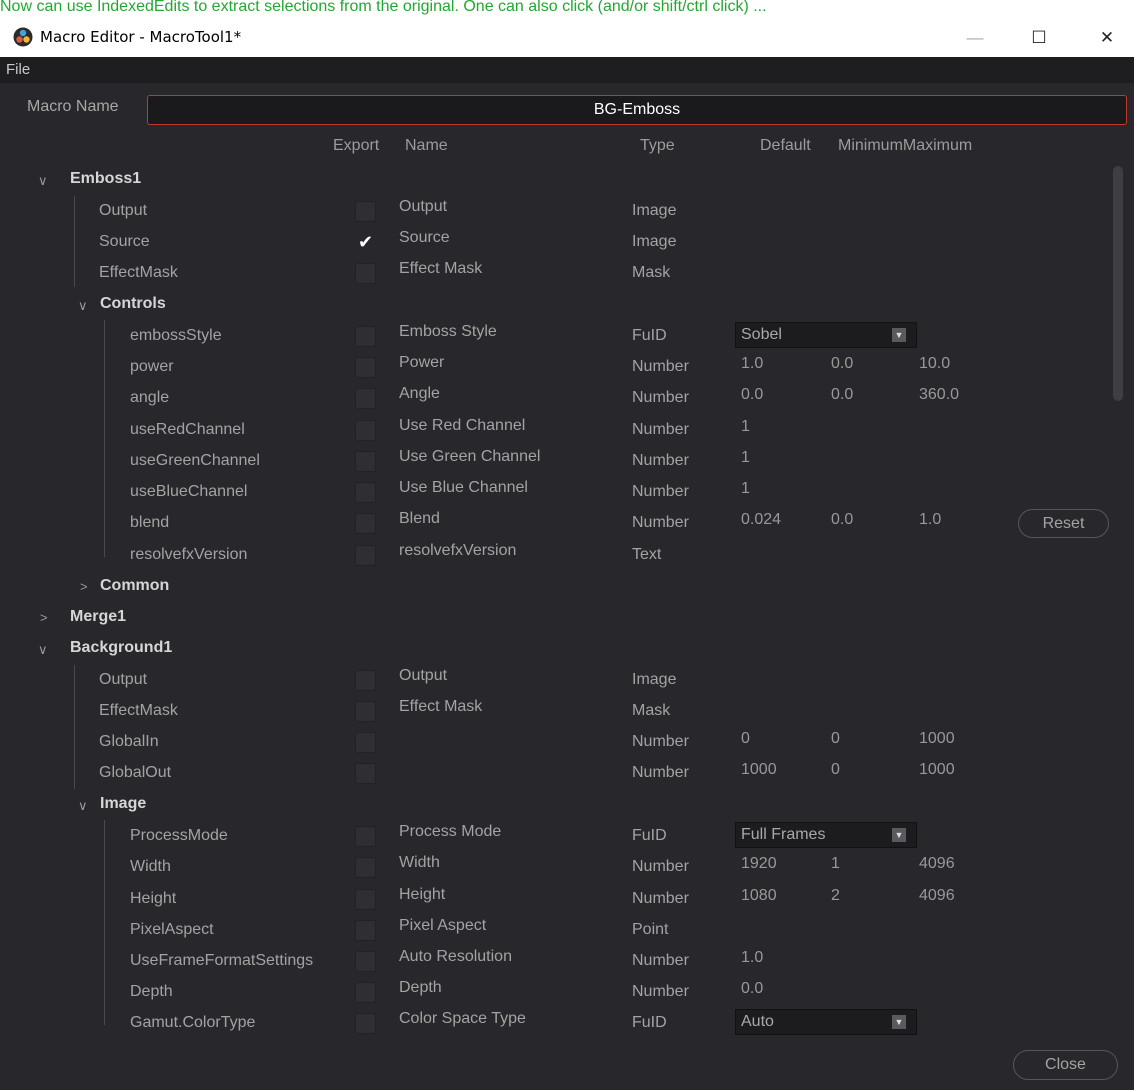 The height and width of the screenshot is (1090, 1134). I want to click on param-type: Text, so click(647, 554).